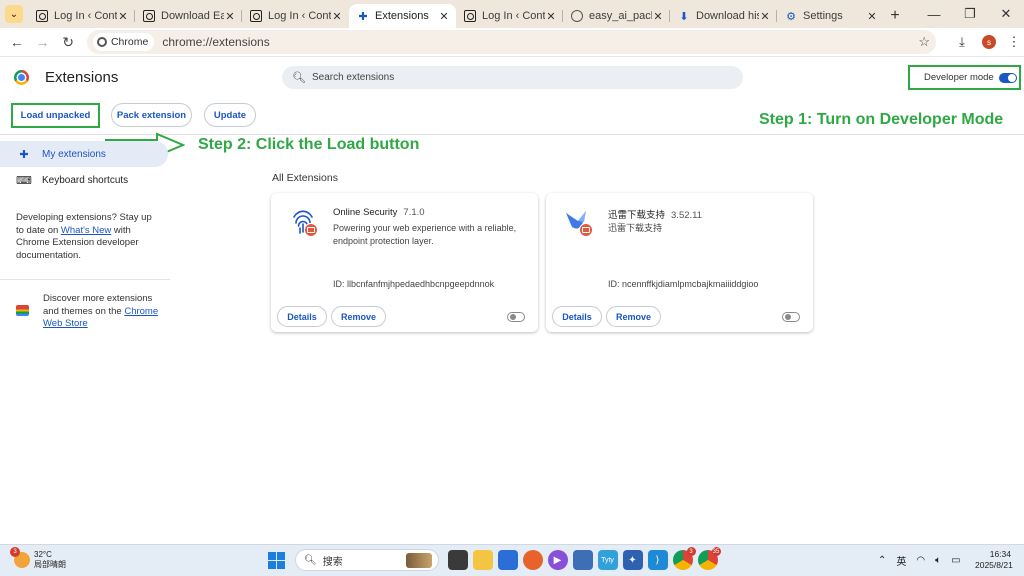  What do you see at coordinates (188, 16) in the screenshot?
I see `tab-download-easy: Download Easy ✕` at bounding box center [188, 16].